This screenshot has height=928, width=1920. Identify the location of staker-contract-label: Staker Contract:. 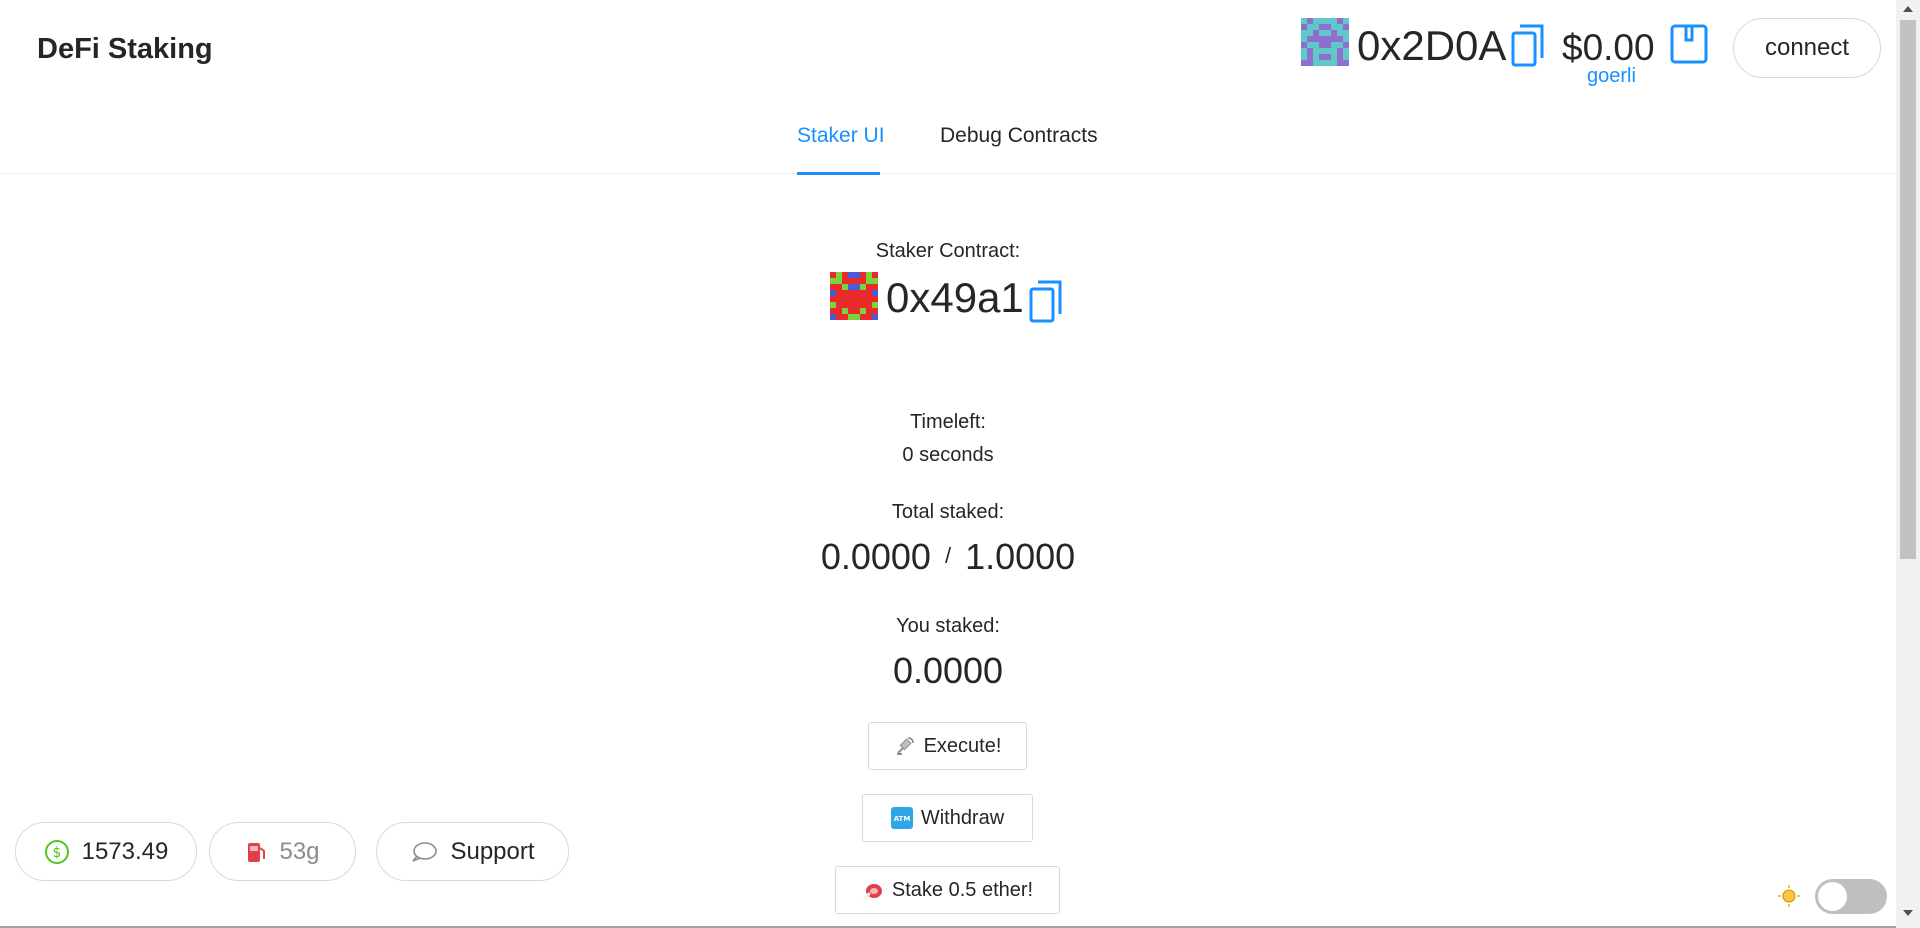
(948, 251).